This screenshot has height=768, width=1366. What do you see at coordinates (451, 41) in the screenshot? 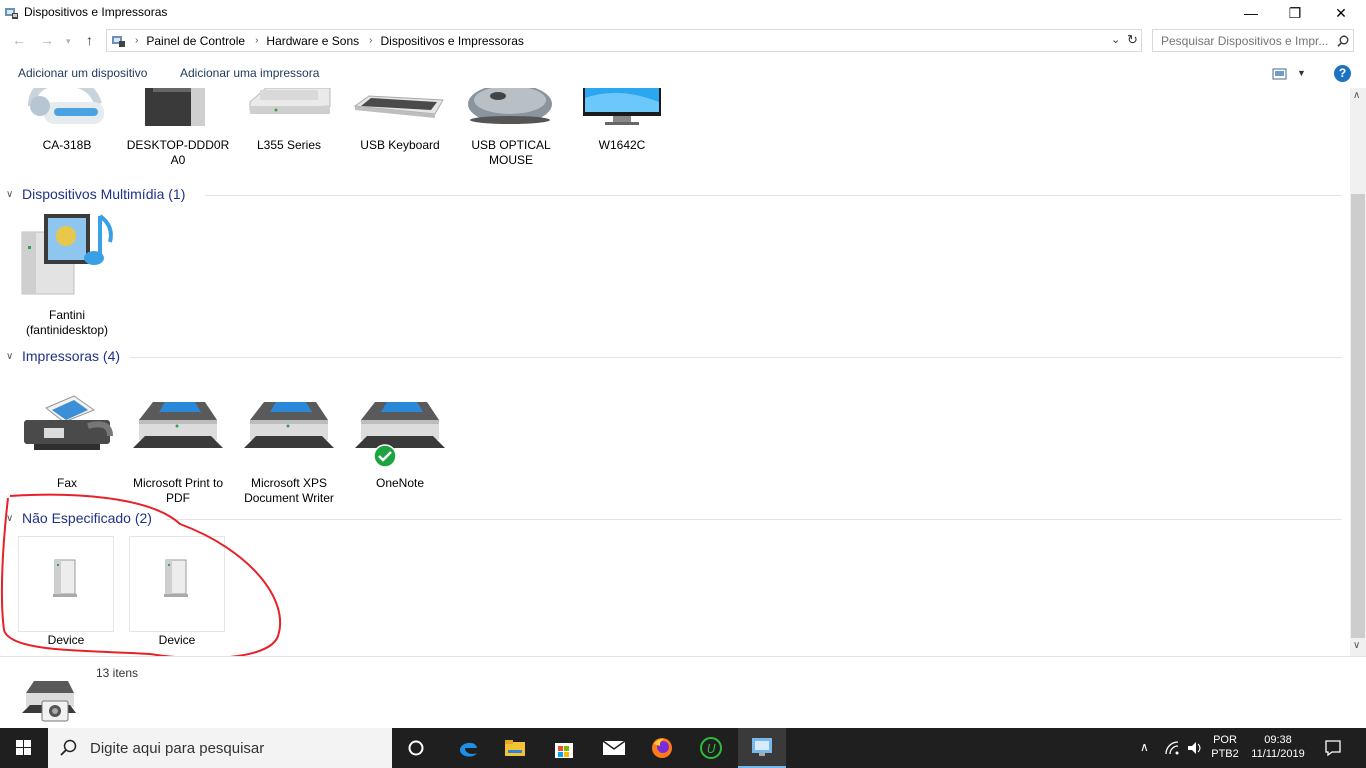
I see `breadcrumb-devices-printers: Dispositivos e Impressoras` at bounding box center [451, 41].